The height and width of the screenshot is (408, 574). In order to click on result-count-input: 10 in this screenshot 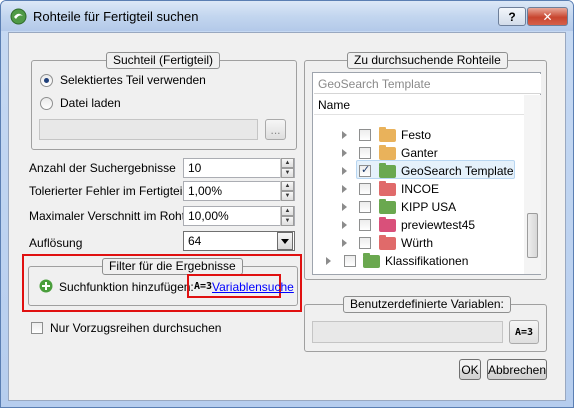, I will do `click(239, 168)`.